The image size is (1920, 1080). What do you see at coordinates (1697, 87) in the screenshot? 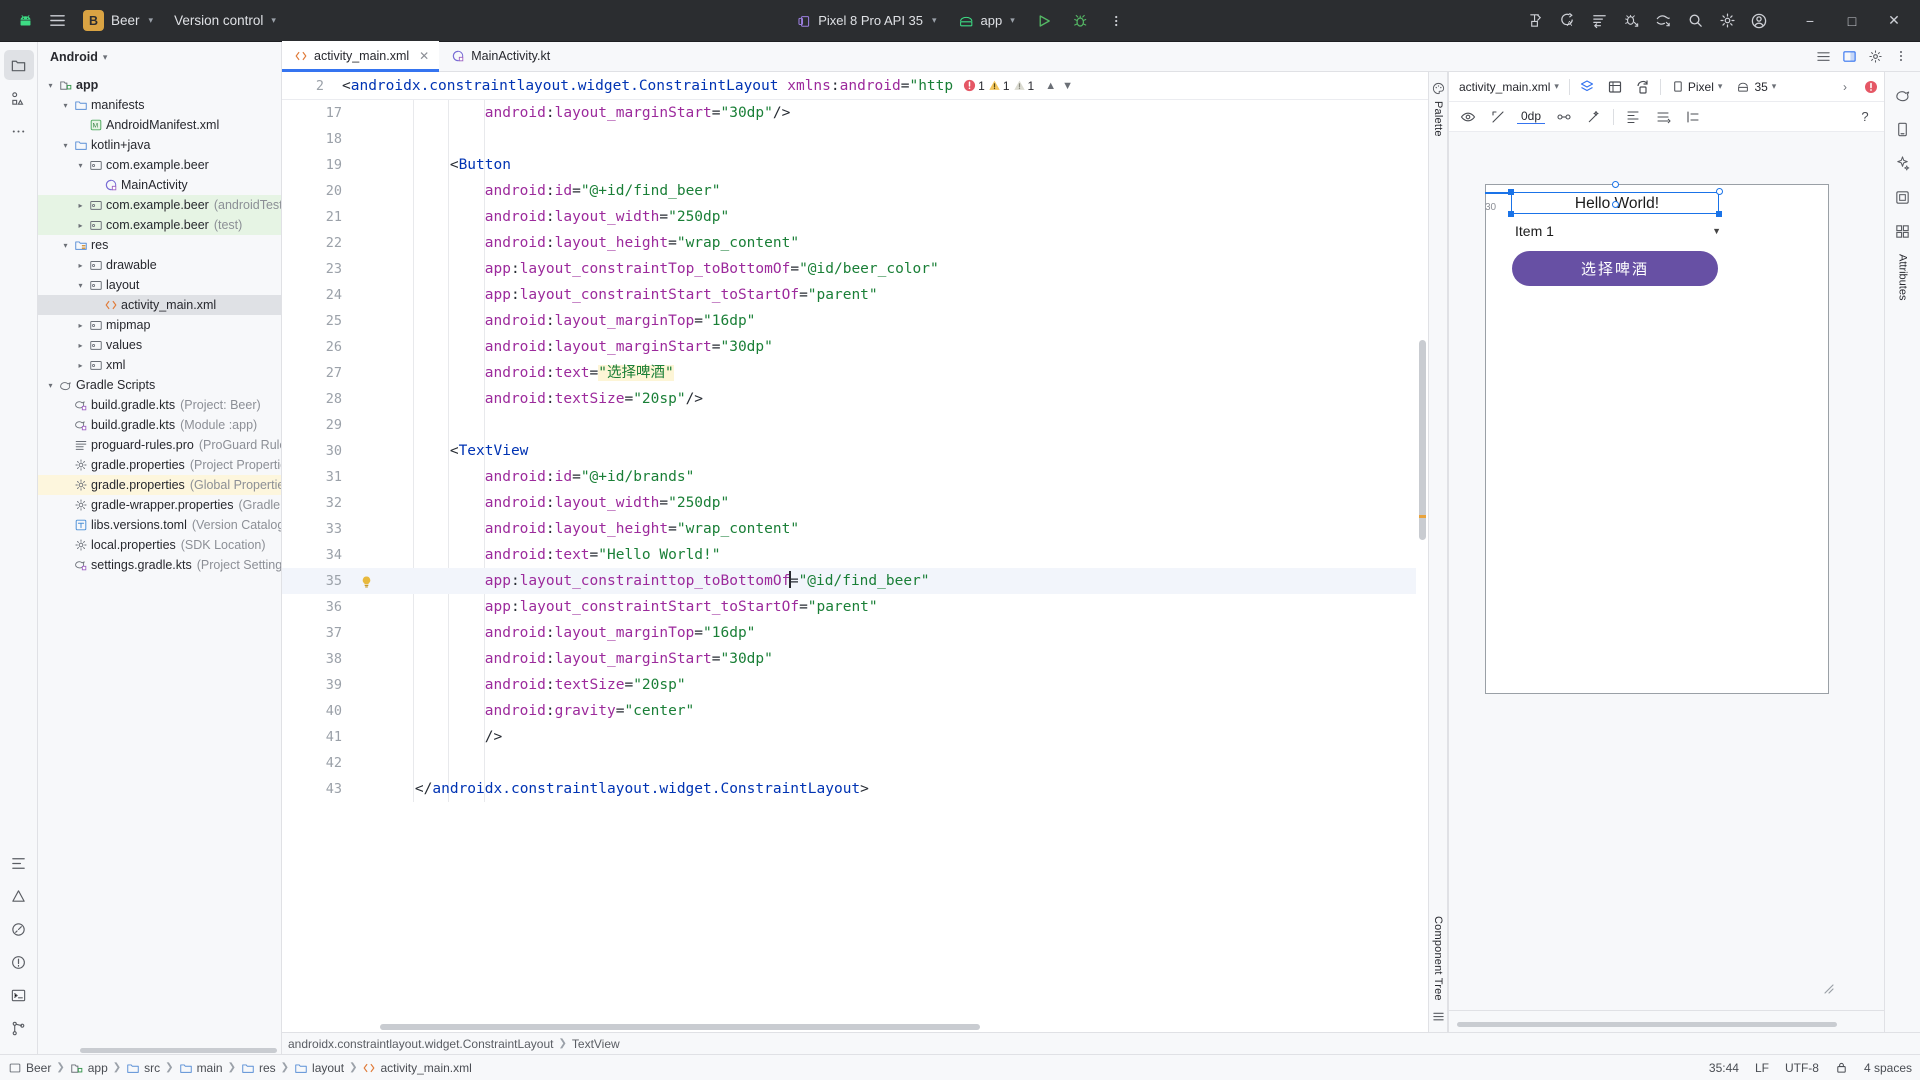
I see `theme-selector: Pixel ▾` at bounding box center [1697, 87].